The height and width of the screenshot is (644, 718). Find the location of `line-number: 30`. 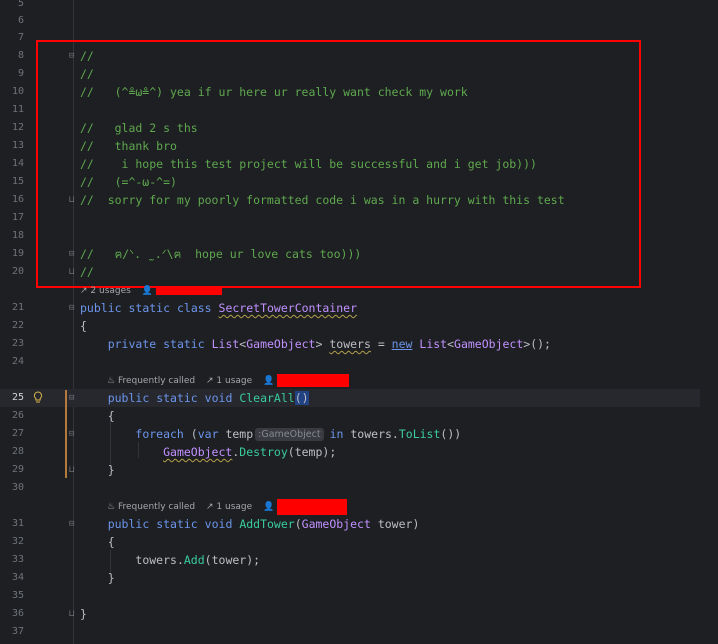

line-number: 30 is located at coordinates (17, 487).